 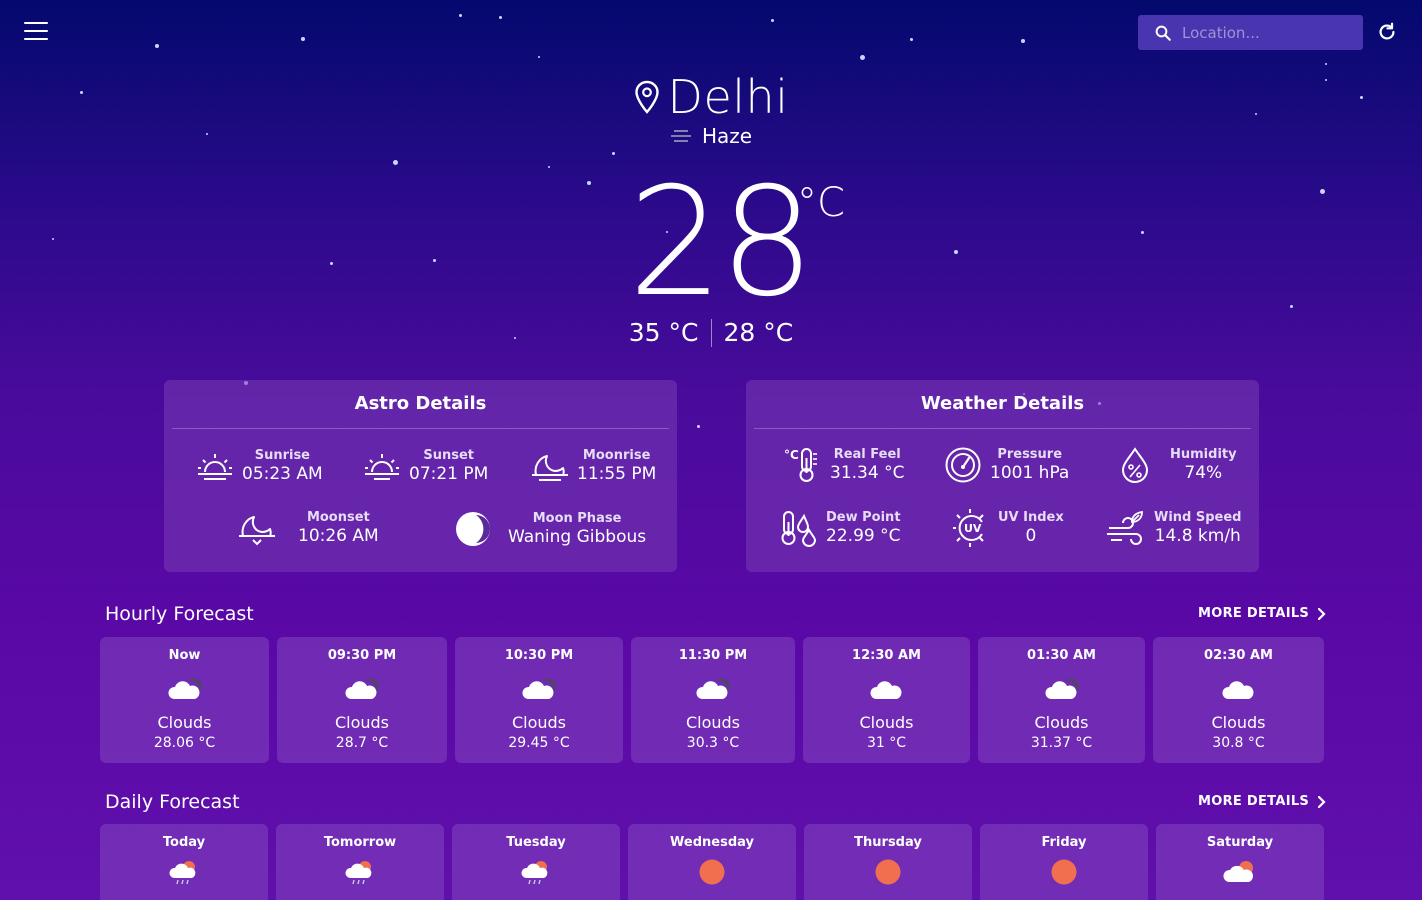 I want to click on sunset-icon, so click(x=382, y=467).